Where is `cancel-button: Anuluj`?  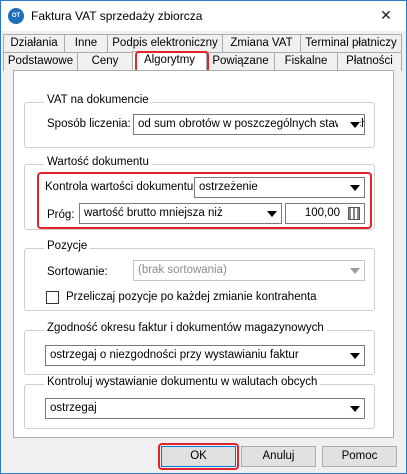 cancel-button: Anuluj is located at coordinates (278, 456).